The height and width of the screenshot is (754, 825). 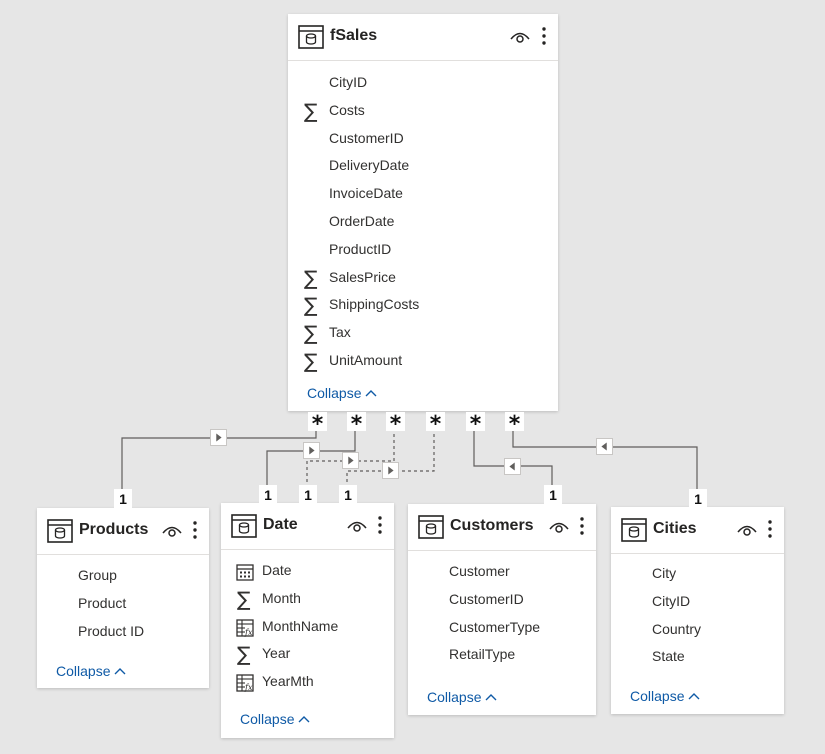 What do you see at coordinates (288, 681) in the screenshot?
I see `field-label: YearMth` at bounding box center [288, 681].